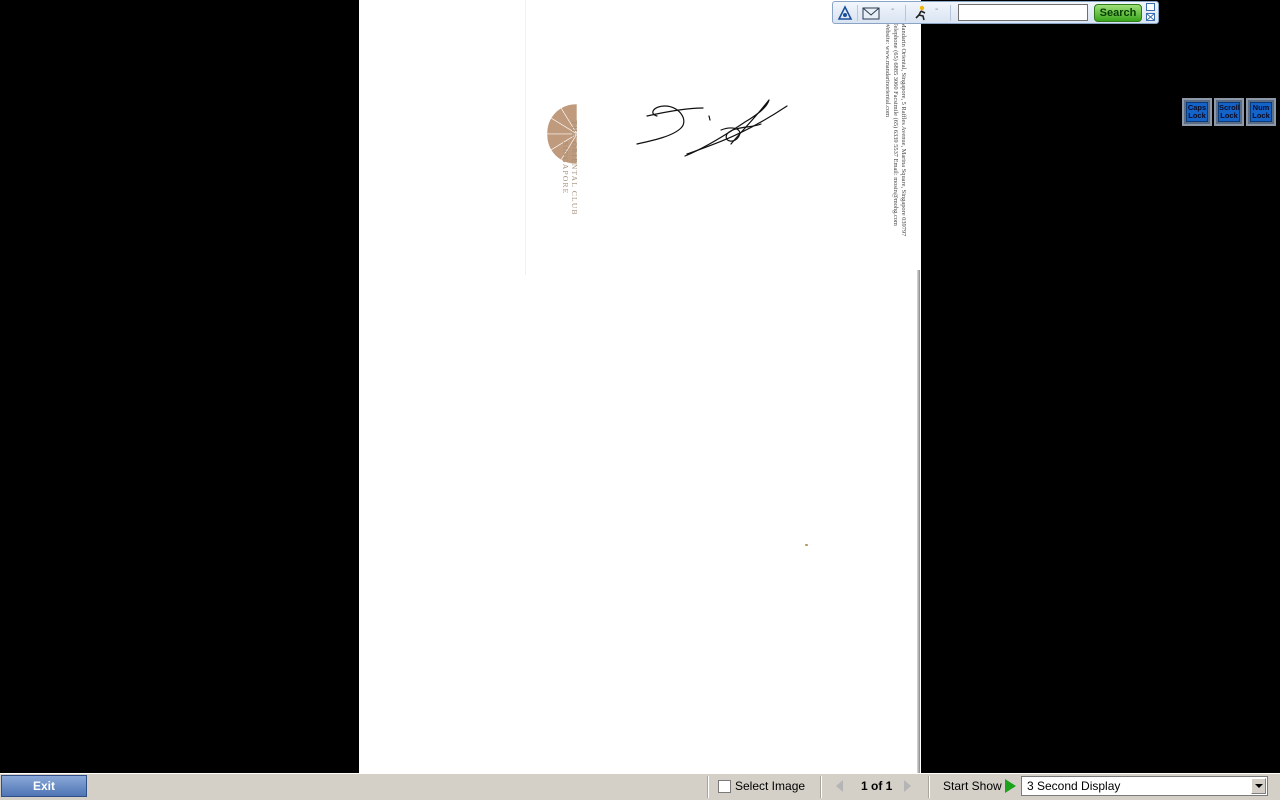  What do you see at coordinates (770, 786) in the screenshot?
I see `select-image-label: Select Image` at bounding box center [770, 786].